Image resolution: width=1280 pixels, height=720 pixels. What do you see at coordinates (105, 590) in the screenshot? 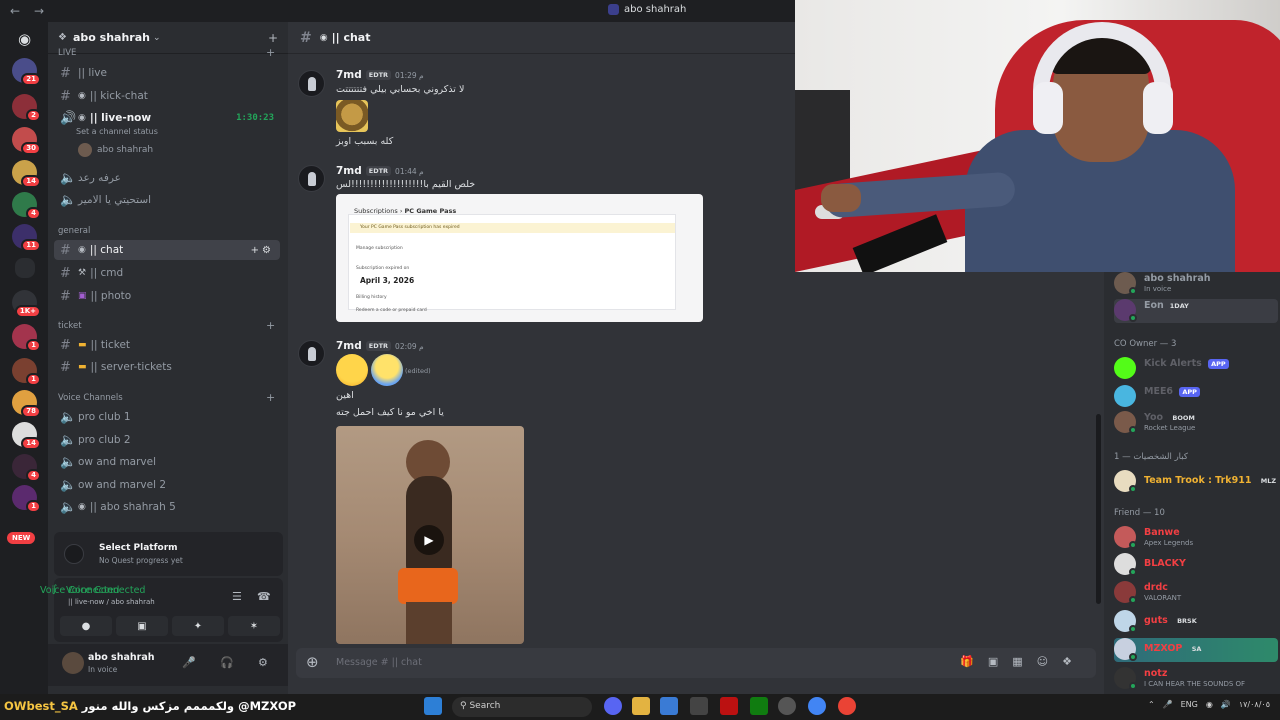
I see `voice-status-label: Voice Connected` at bounding box center [105, 590].